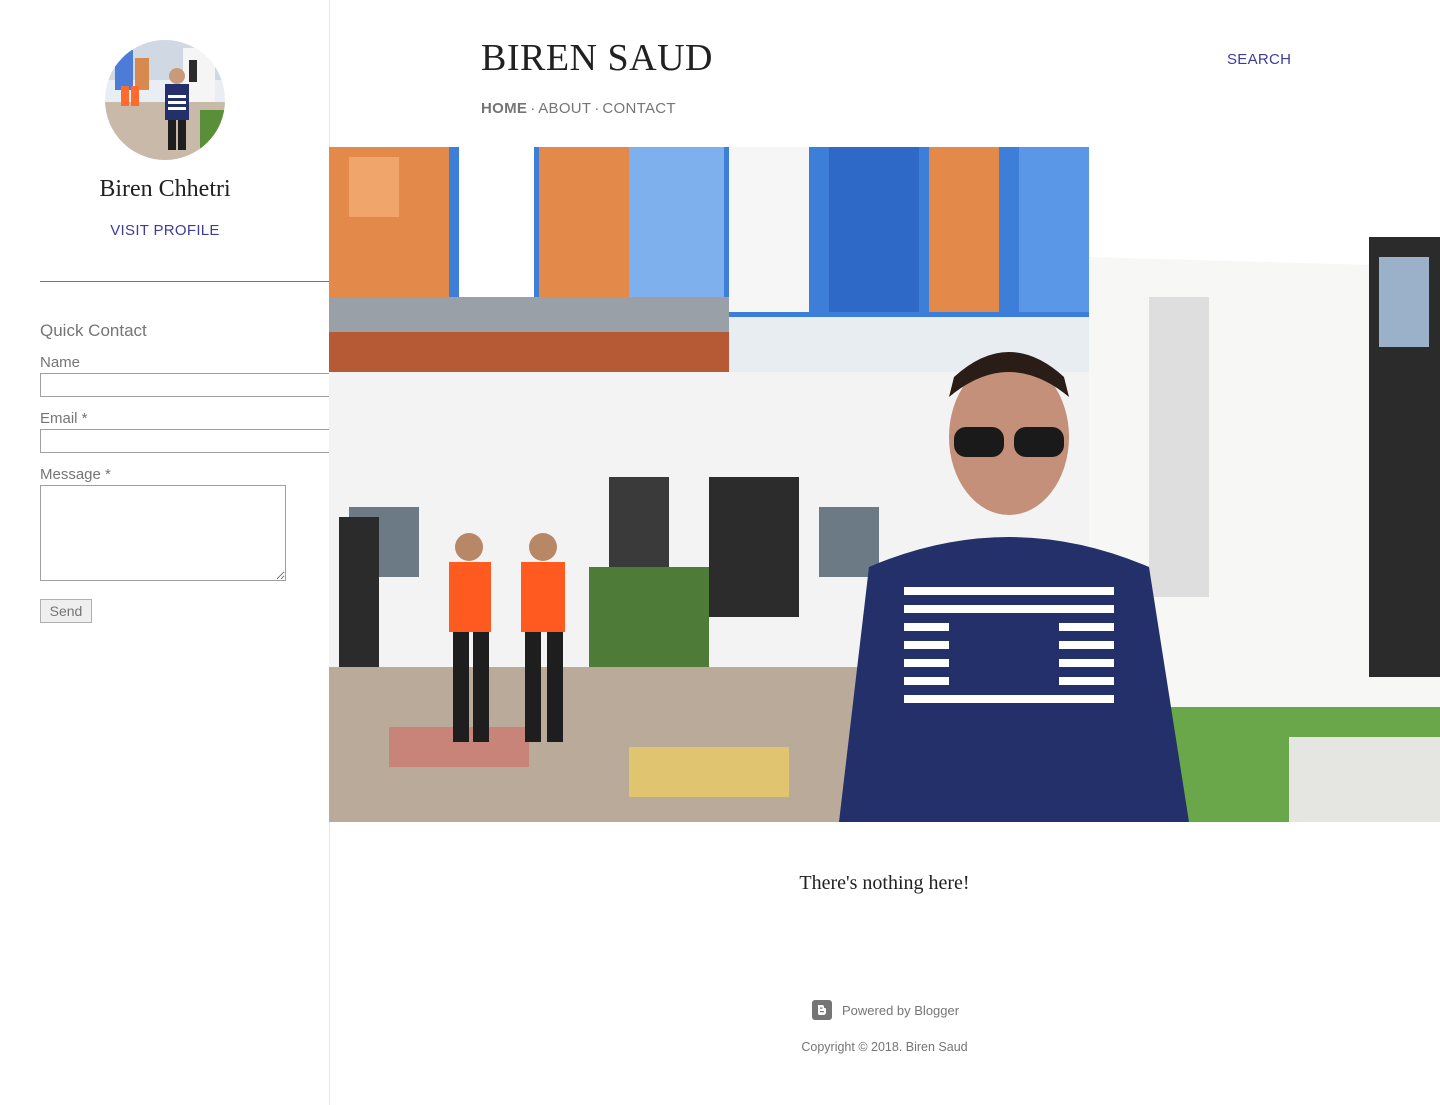 The image size is (1440, 1105). What do you see at coordinates (163, 533) in the screenshot?
I see `message-field` at bounding box center [163, 533].